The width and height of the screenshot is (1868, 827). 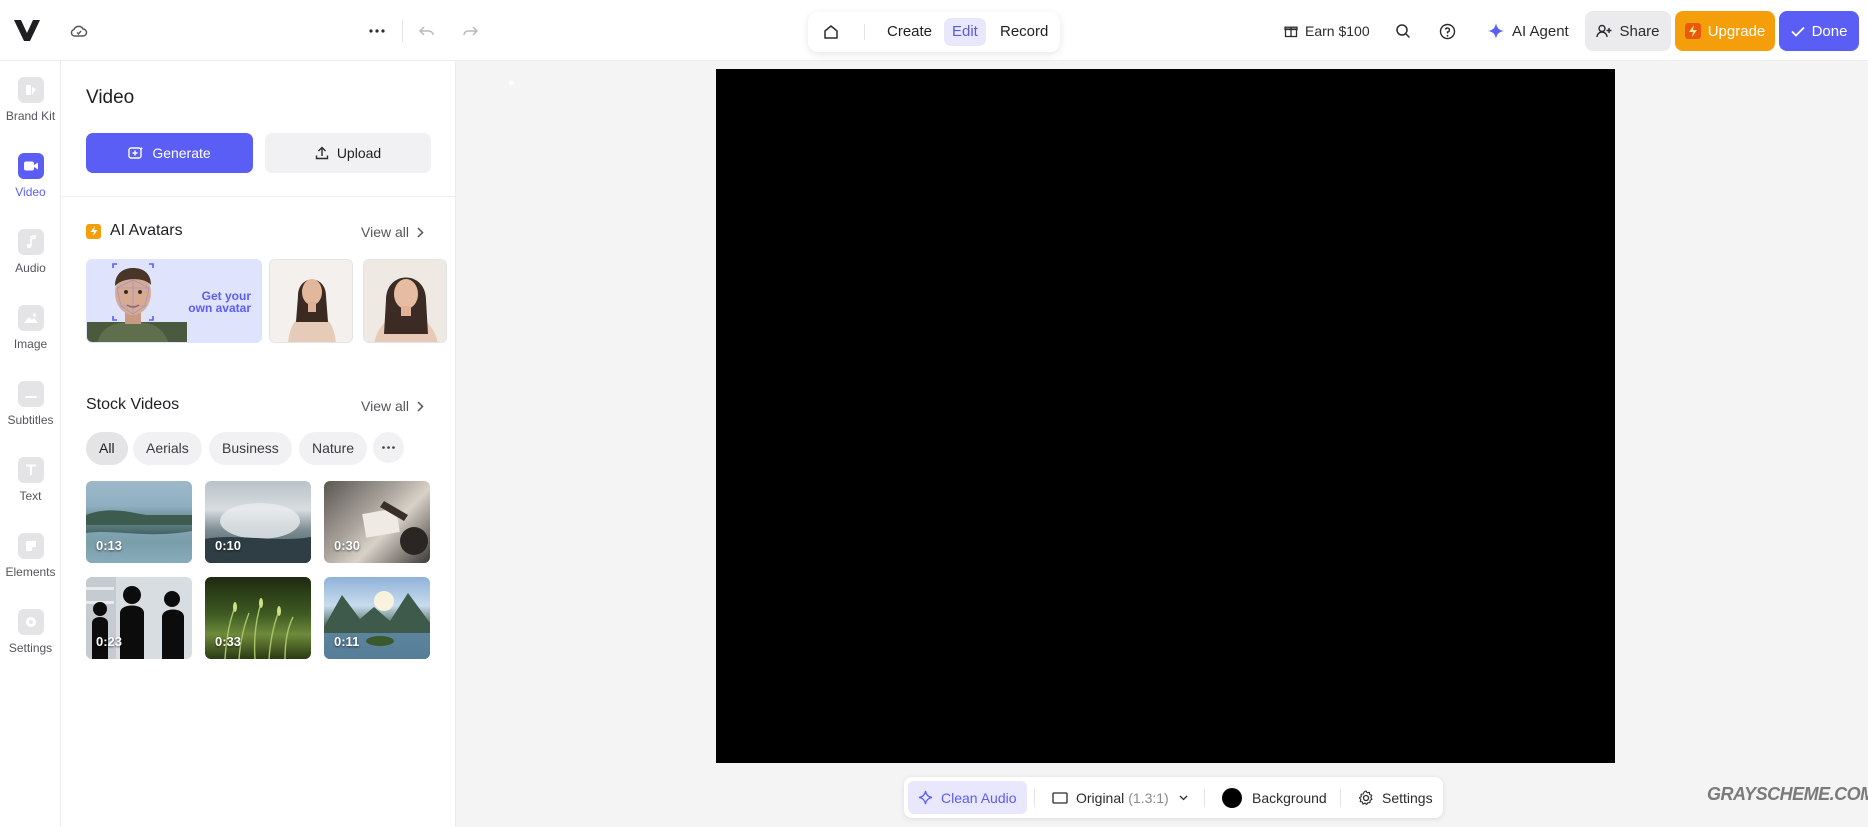 I want to click on rail-item-brand-kit: Brand Kit, so click(x=30, y=110).